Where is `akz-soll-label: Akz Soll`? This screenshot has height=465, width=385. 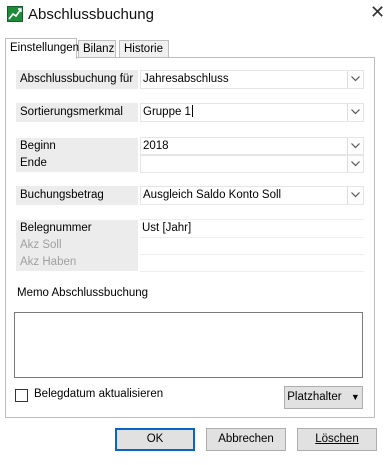
akz-soll-label: Akz Soll is located at coordinates (77, 245).